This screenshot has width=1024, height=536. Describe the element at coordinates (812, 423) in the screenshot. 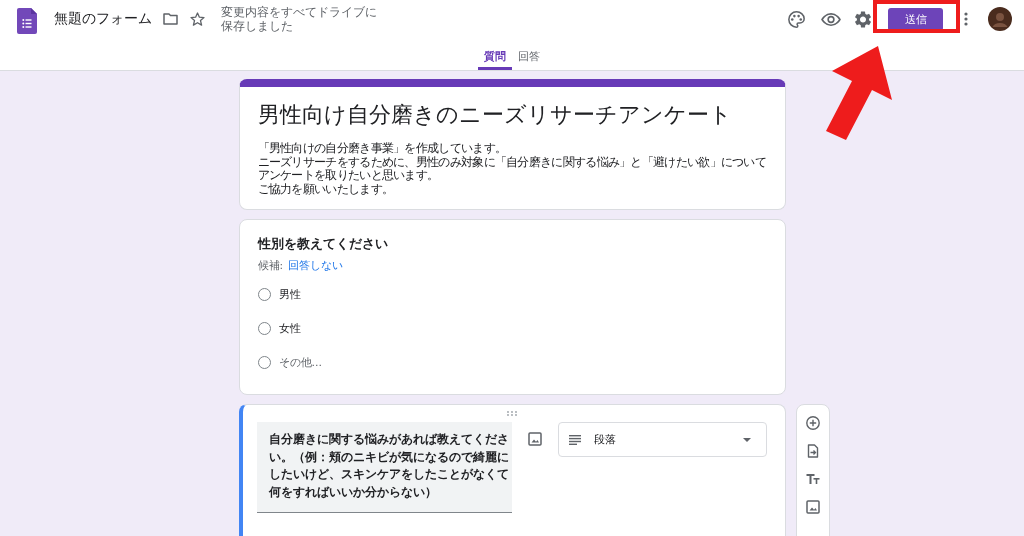

I see `plus-circle-icon` at that location.